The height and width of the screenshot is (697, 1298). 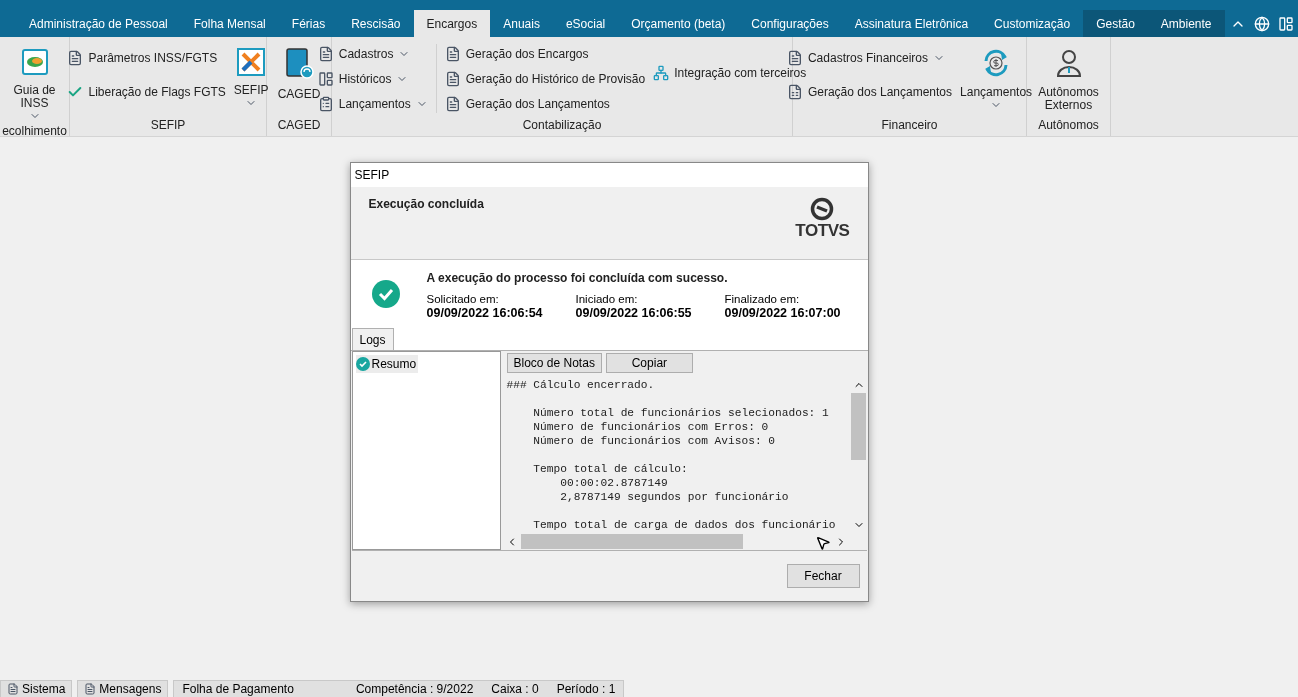 What do you see at coordinates (414, 688) in the screenshot?
I see `status-field: Competência : 9/2022` at bounding box center [414, 688].